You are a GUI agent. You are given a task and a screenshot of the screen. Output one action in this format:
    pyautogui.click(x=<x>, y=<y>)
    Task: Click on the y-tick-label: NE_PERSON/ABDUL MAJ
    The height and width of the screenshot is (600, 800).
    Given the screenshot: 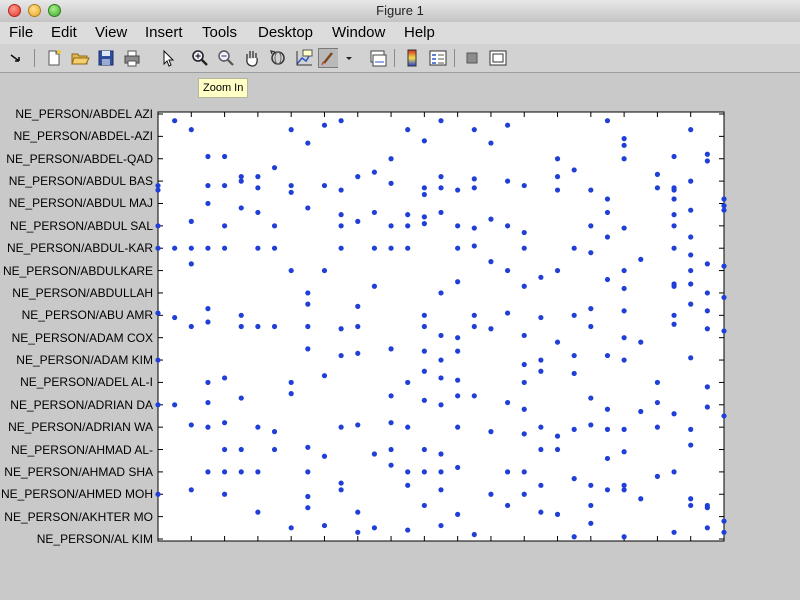 What is the action you would take?
    pyautogui.click(x=80, y=203)
    